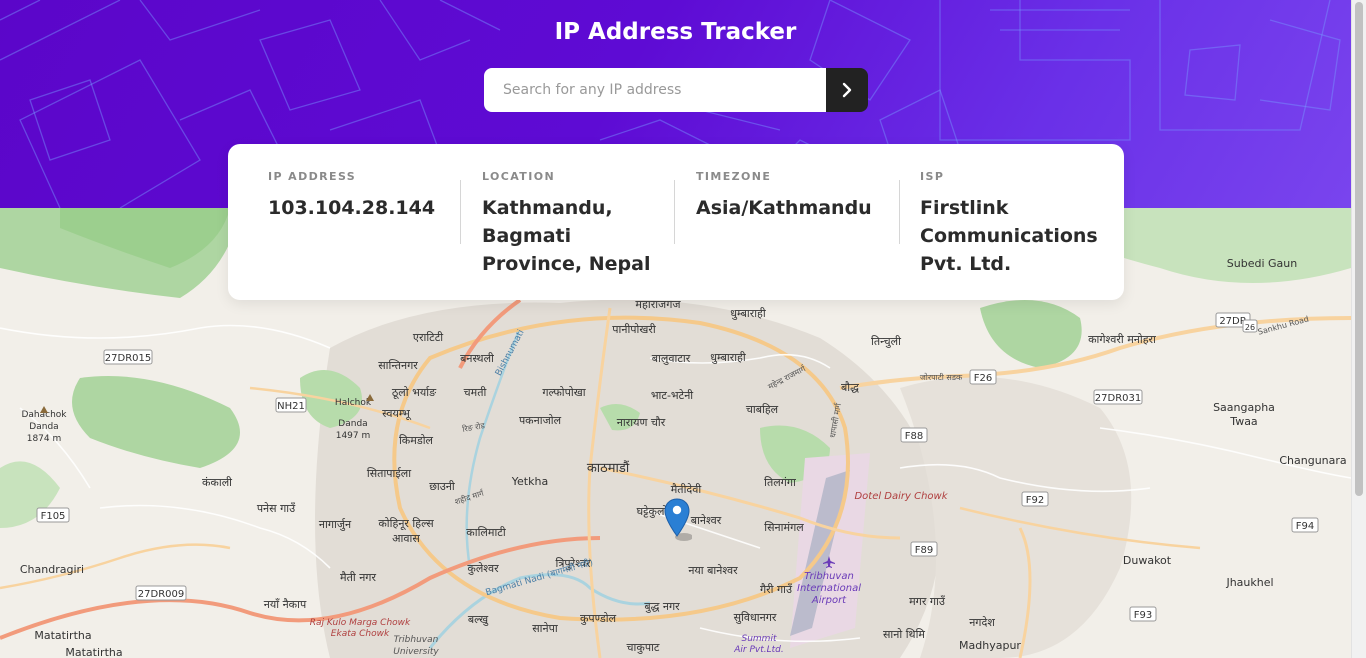 The width and height of the screenshot is (1366, 658). I want to click on chevron-right-icon, so click(847, 90).